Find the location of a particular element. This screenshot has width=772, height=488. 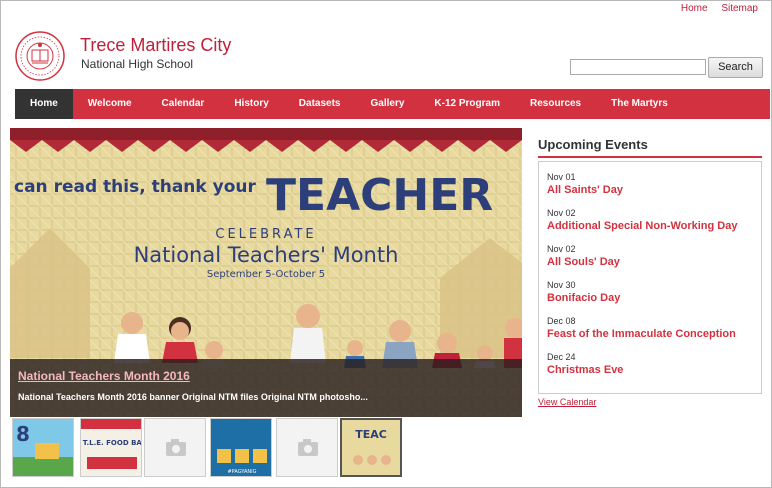

event-link: Additional Special Non-Working Day is located at coordinates (642, 226).